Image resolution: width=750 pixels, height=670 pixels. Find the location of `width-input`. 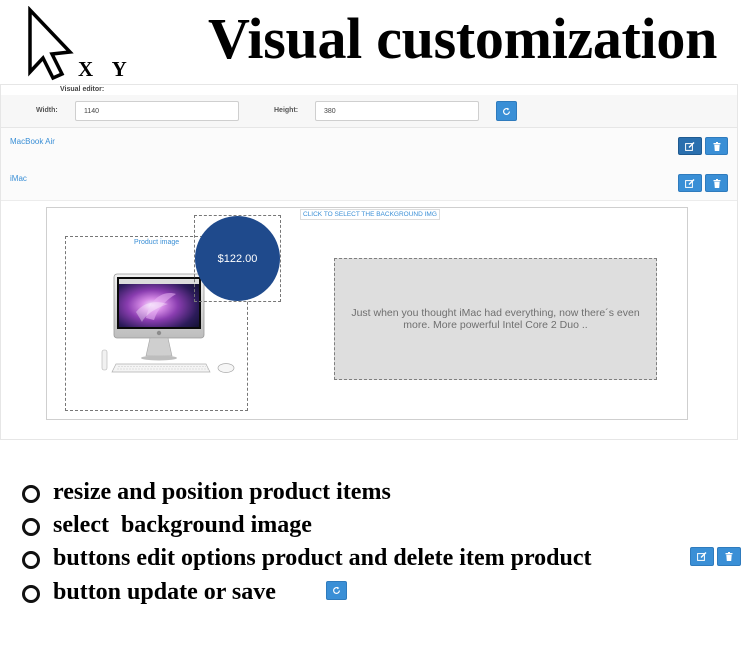

width-input is located at coordinates (157, 111).